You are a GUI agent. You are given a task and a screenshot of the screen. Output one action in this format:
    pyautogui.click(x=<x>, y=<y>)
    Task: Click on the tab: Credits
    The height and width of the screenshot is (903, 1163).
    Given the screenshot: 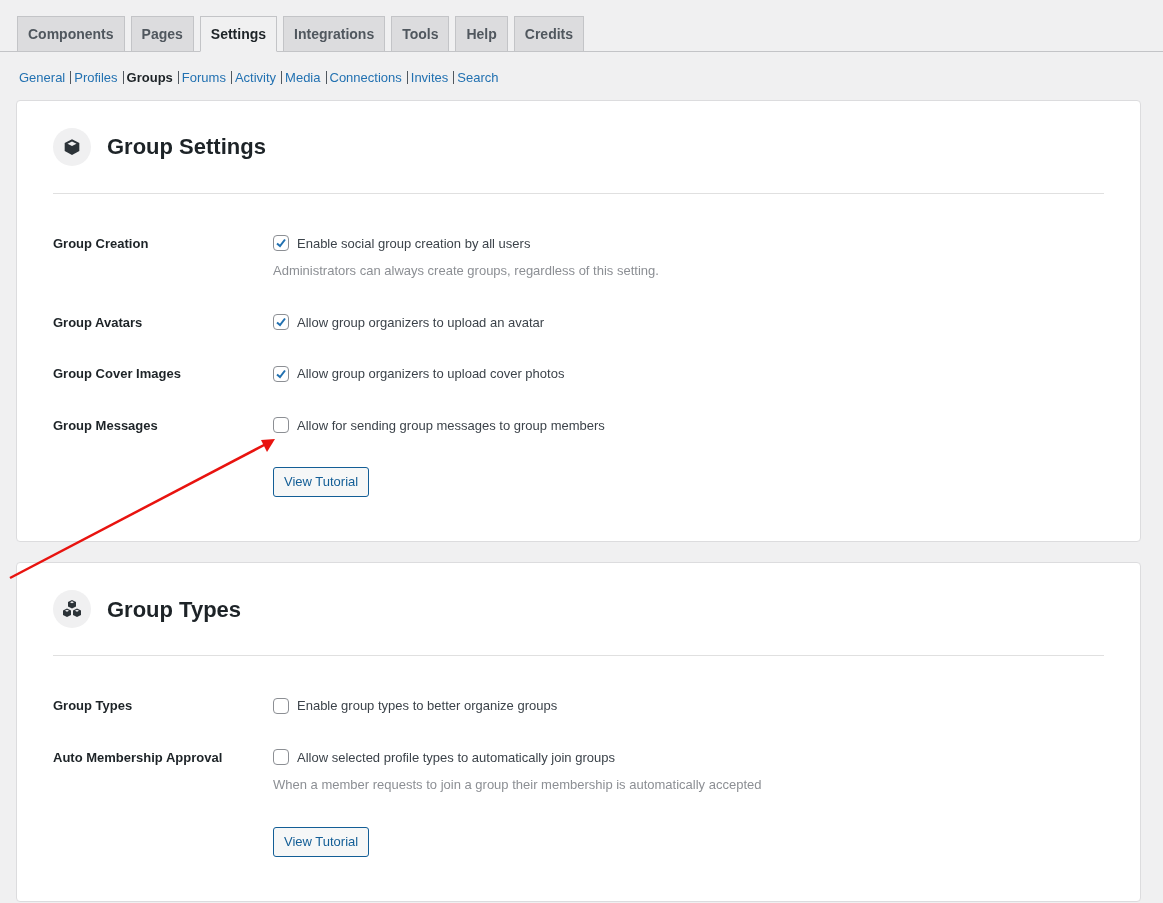 What is the action you would take?
    pyautogui.click(x=549, y=34)
    